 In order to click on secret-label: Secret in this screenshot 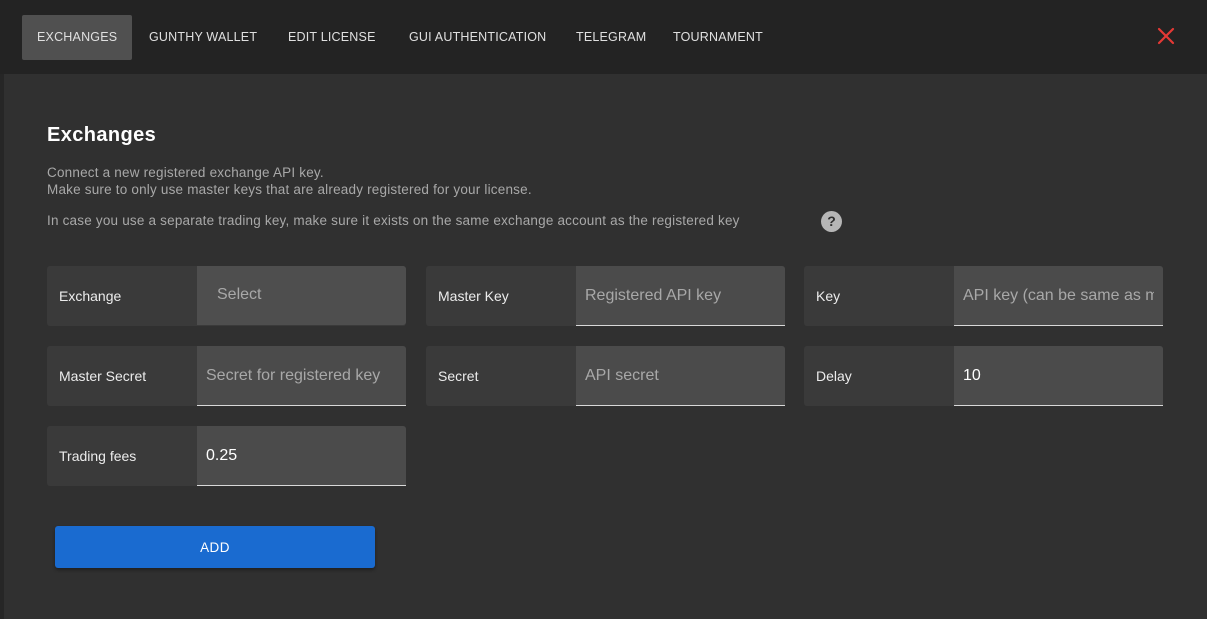, I will do `click(458, 376)`.